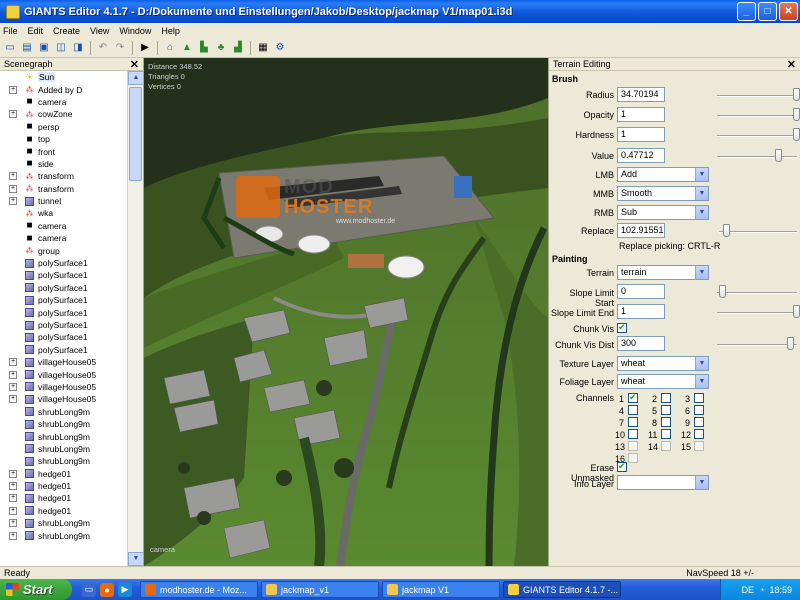 This screenshot has height=600, width=800. Describe the element at coordinates (320, 589) in the screenshot. I see `task-jackmap-v1-folder: jackmap_v1` at that location.